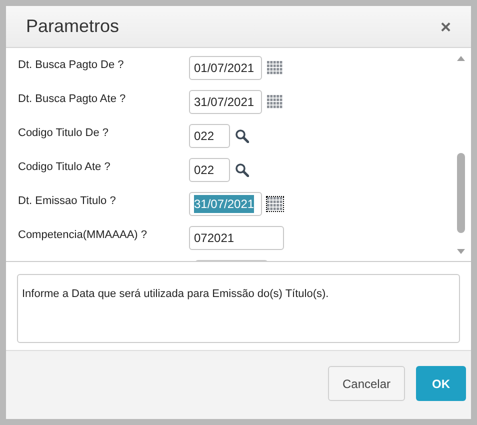 This screenshot has height=425, width=477. What do you see at coordinates (72, 99) in the screenshot?
I see `parameter-label: Dt. Busca Pagto Ate ?` at bounding box center [72, 99].